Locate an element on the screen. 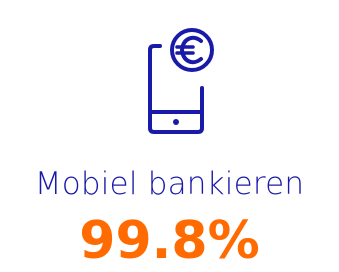 This screenshot has height=272, width=339. mobile-euro-icon is located at coordinates (186, 86).